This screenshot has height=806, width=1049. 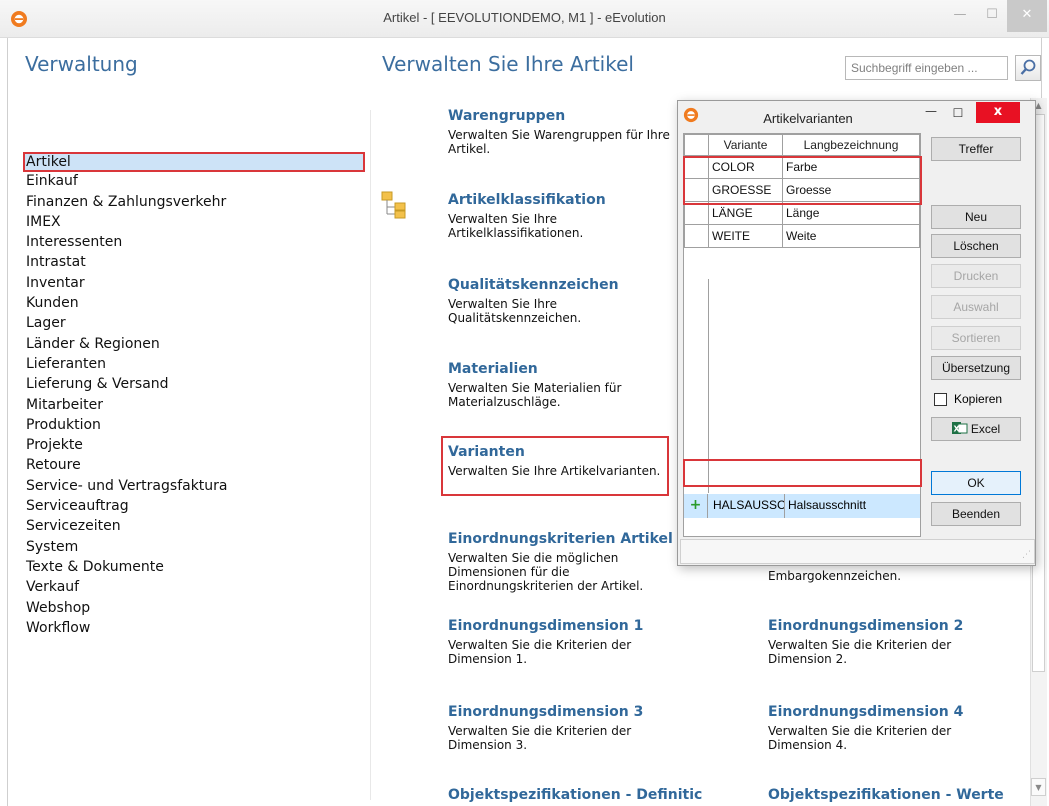 What do you see at coordinates (1027, 16) in the screenshot?
I see `close-button: ✕` at bounding box center [1027, 16].